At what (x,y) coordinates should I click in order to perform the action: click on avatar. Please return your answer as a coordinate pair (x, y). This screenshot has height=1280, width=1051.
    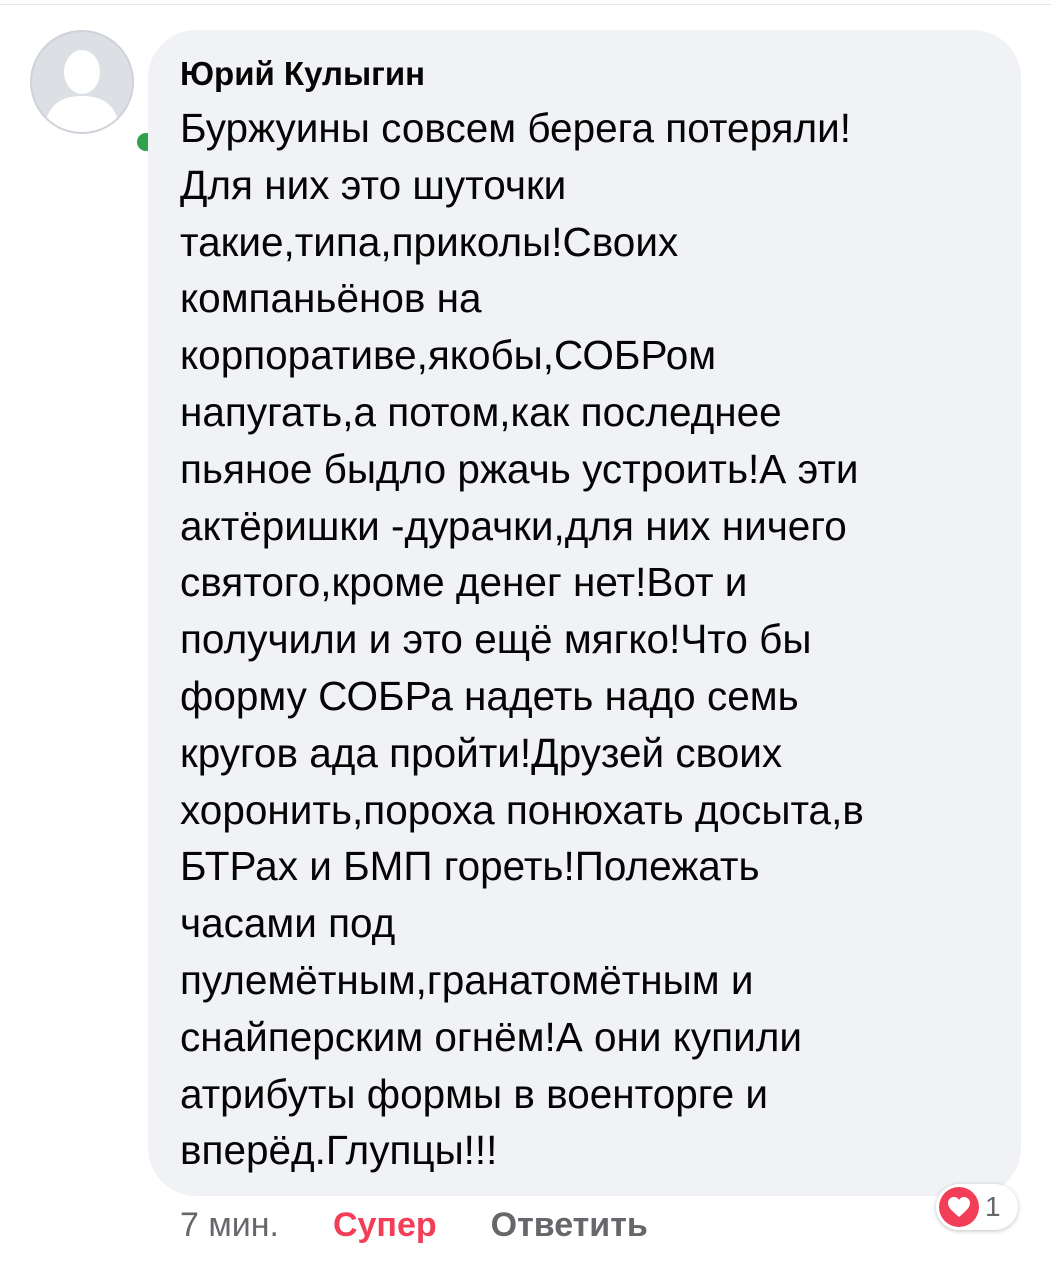
    Looking at the image, I should click on (82, 82).